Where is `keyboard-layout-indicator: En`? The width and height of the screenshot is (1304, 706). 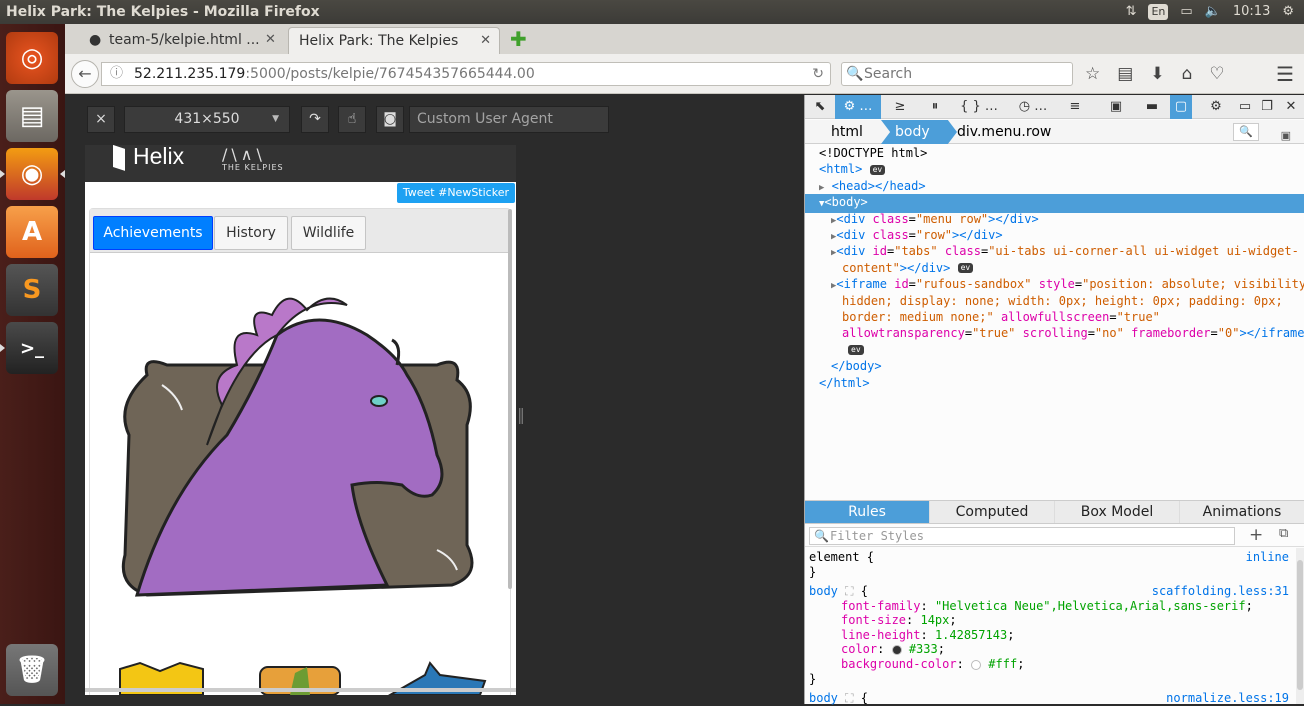 keyboard-layout-indicator: En is located at coordinates (1158, 12).